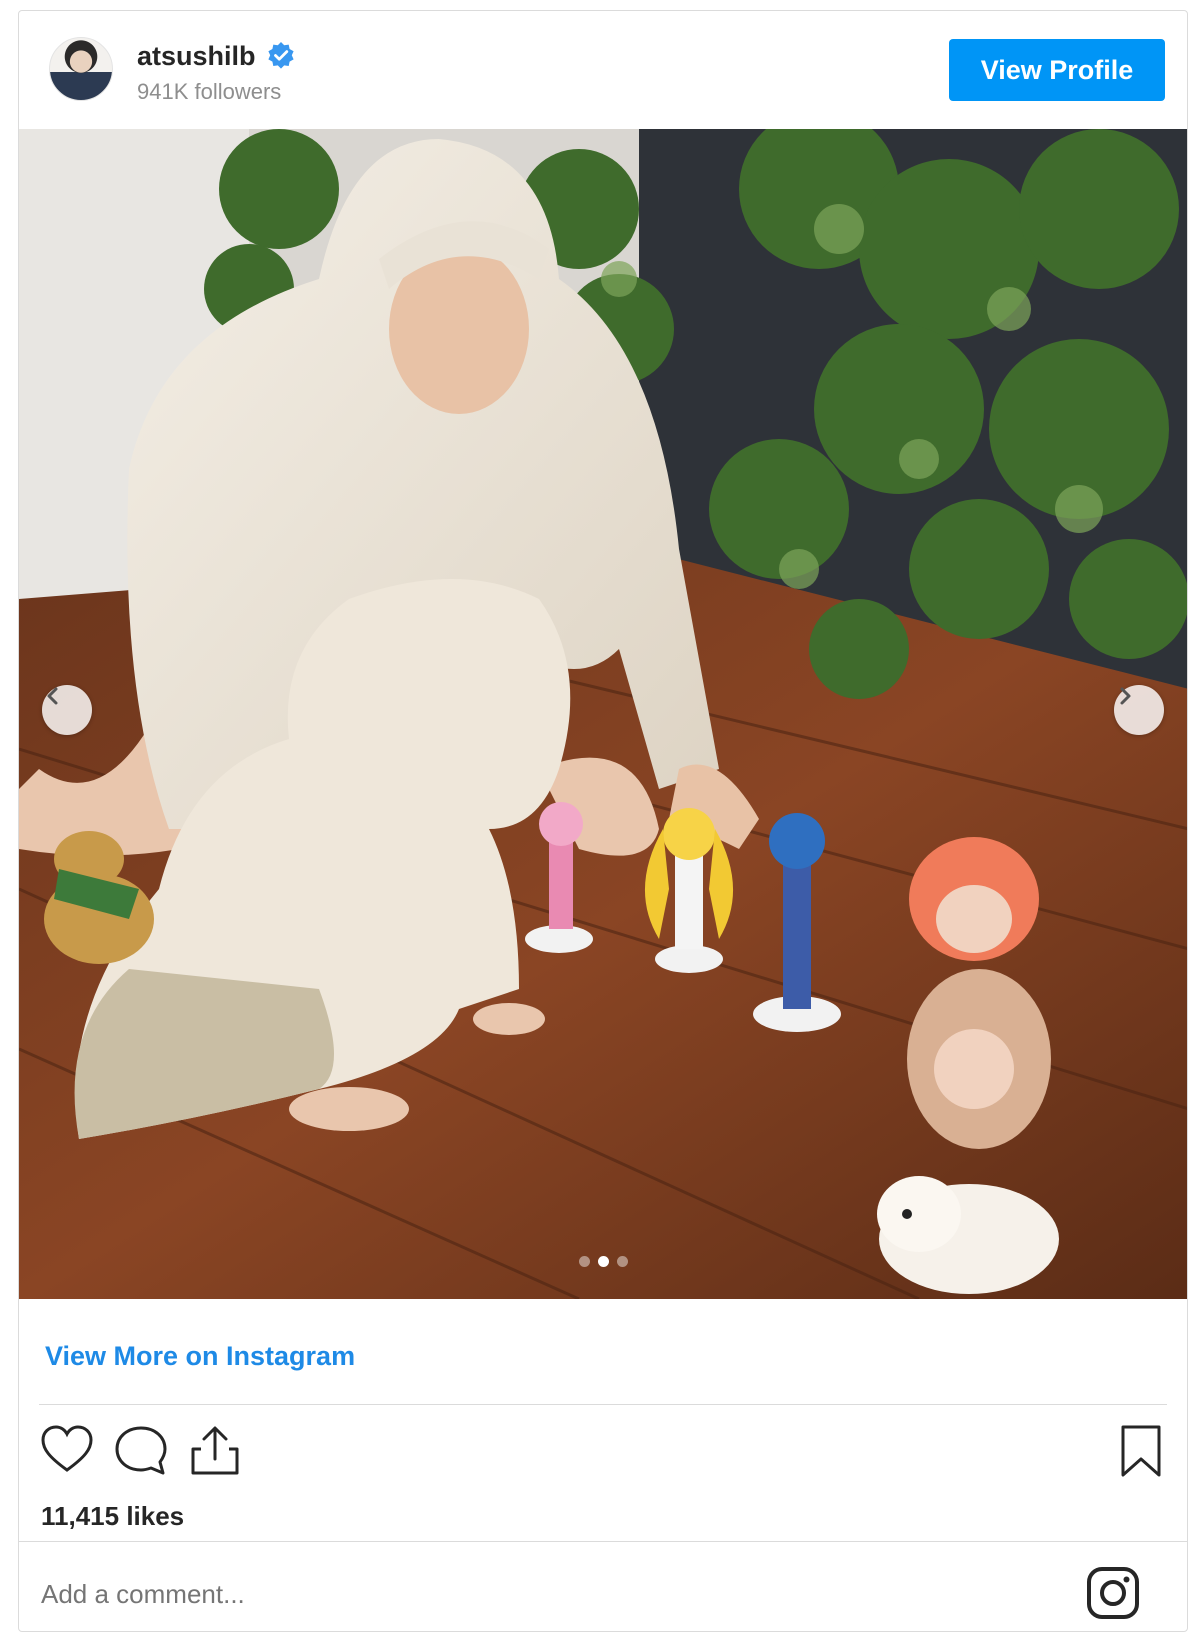 This screenshot has height=1642, width=1200. I want to click on chevron-left-icon, so click(52, 696).